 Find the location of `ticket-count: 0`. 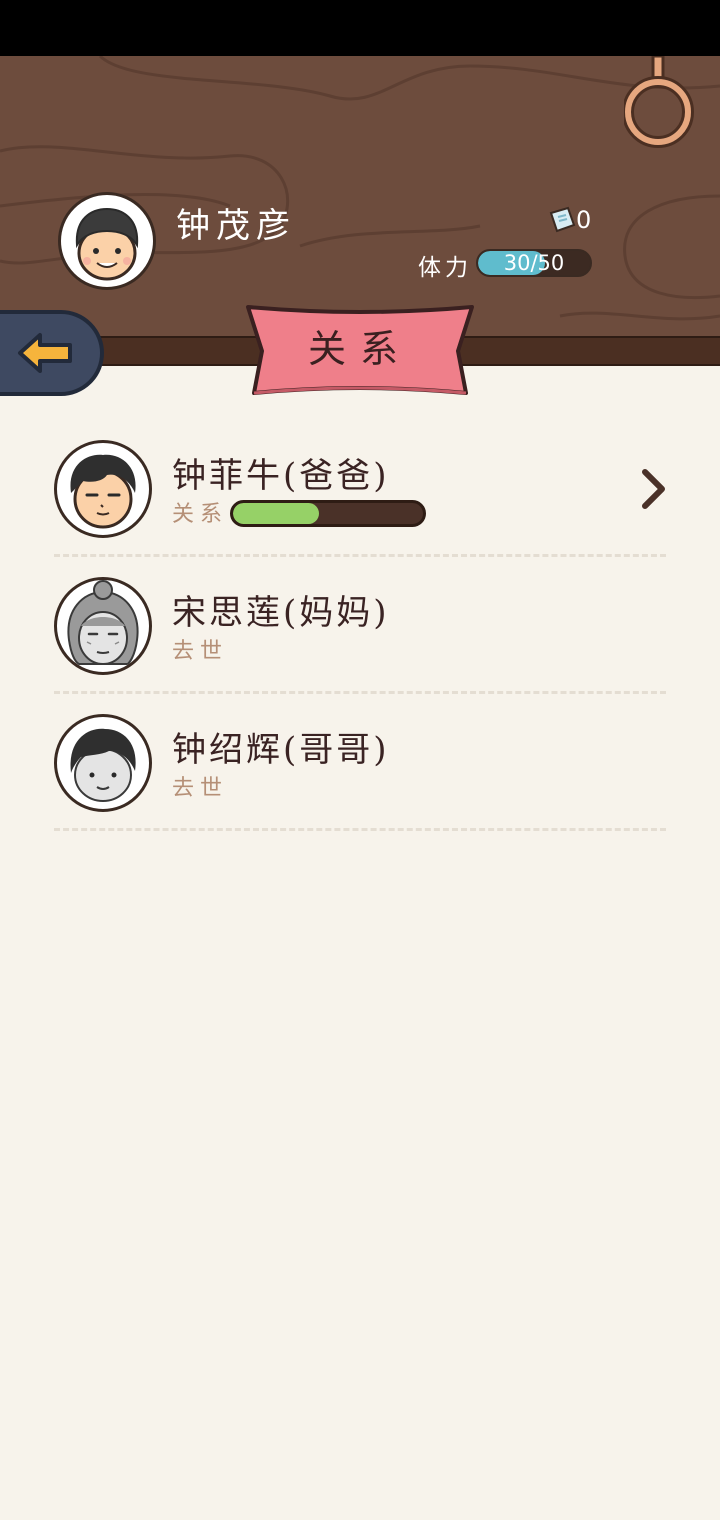

ticket-count: 0 is located at coordinates (584, 220).